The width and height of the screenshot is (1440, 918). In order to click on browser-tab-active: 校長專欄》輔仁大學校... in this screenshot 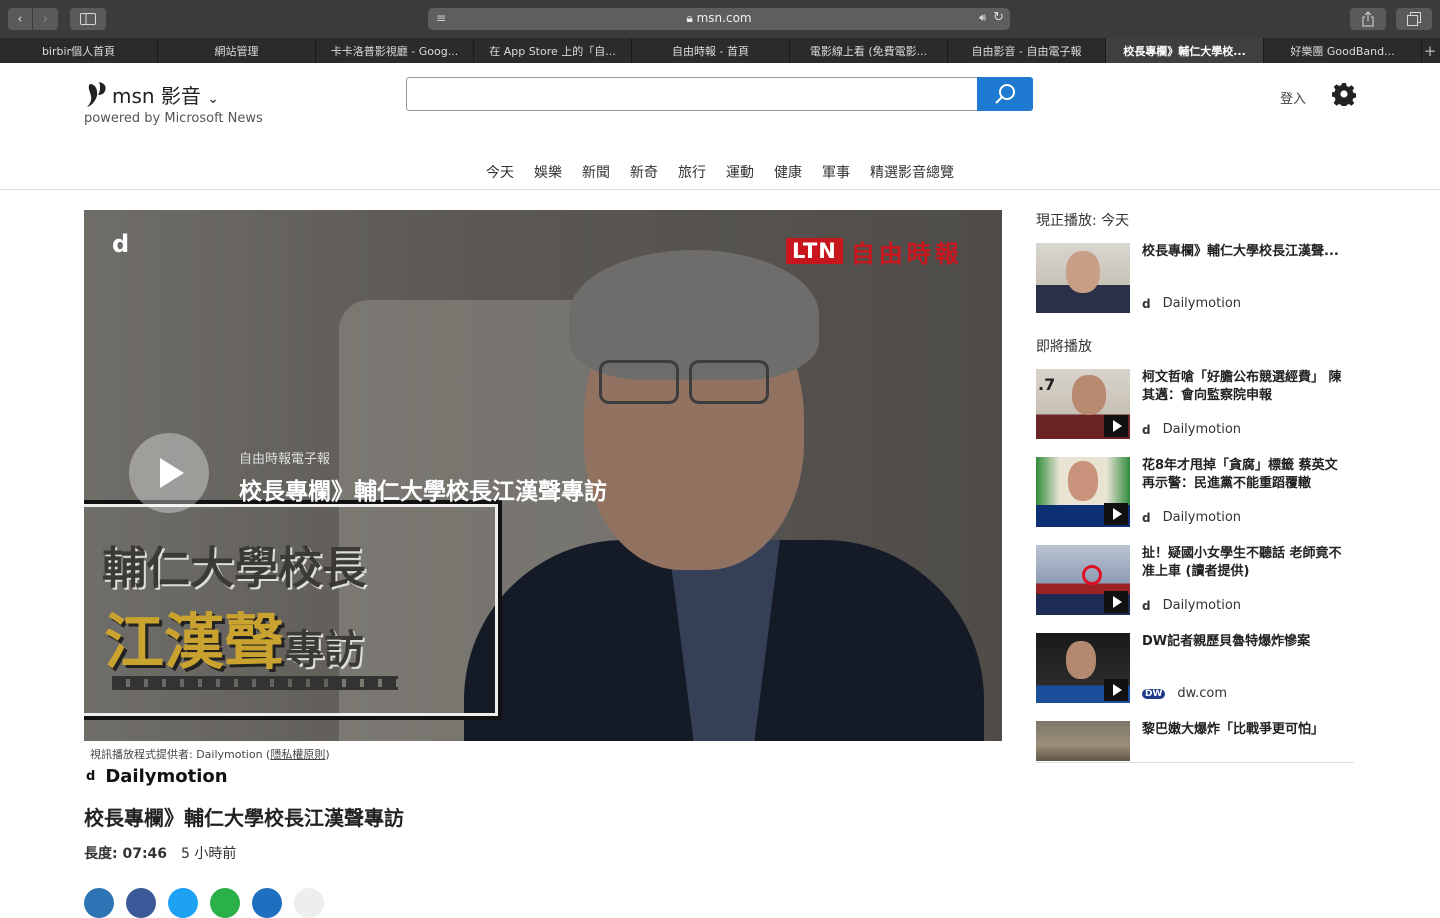, I will do `click(1185, 50)`.